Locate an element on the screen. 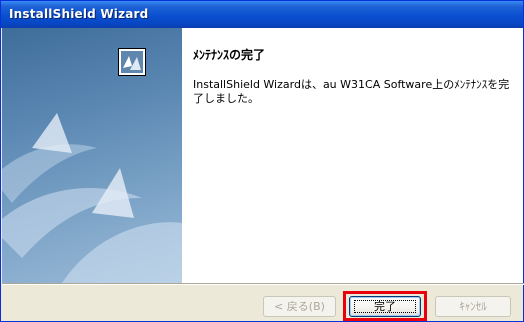 The height and width of the screenshot is (322, 524). setup-icon is located at coordinates (132, 62).